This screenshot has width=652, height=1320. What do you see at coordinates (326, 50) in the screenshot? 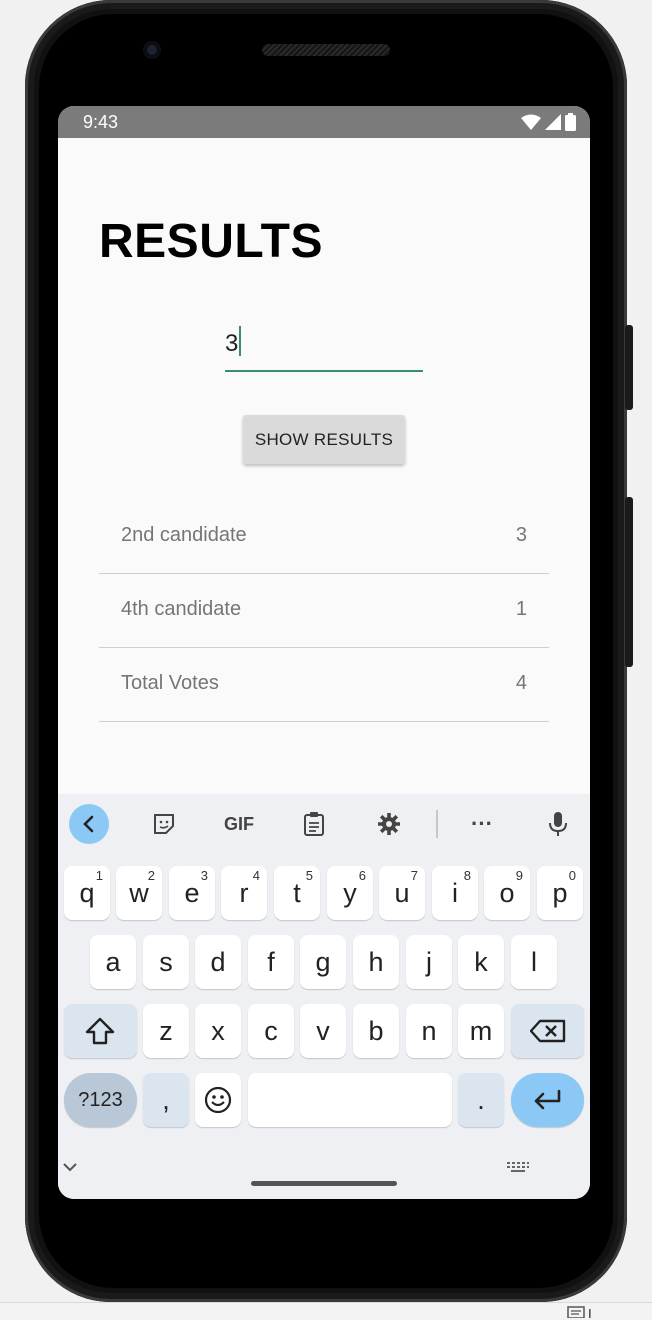
I see `earpiece-speaker` at bounding box center [326, 50].